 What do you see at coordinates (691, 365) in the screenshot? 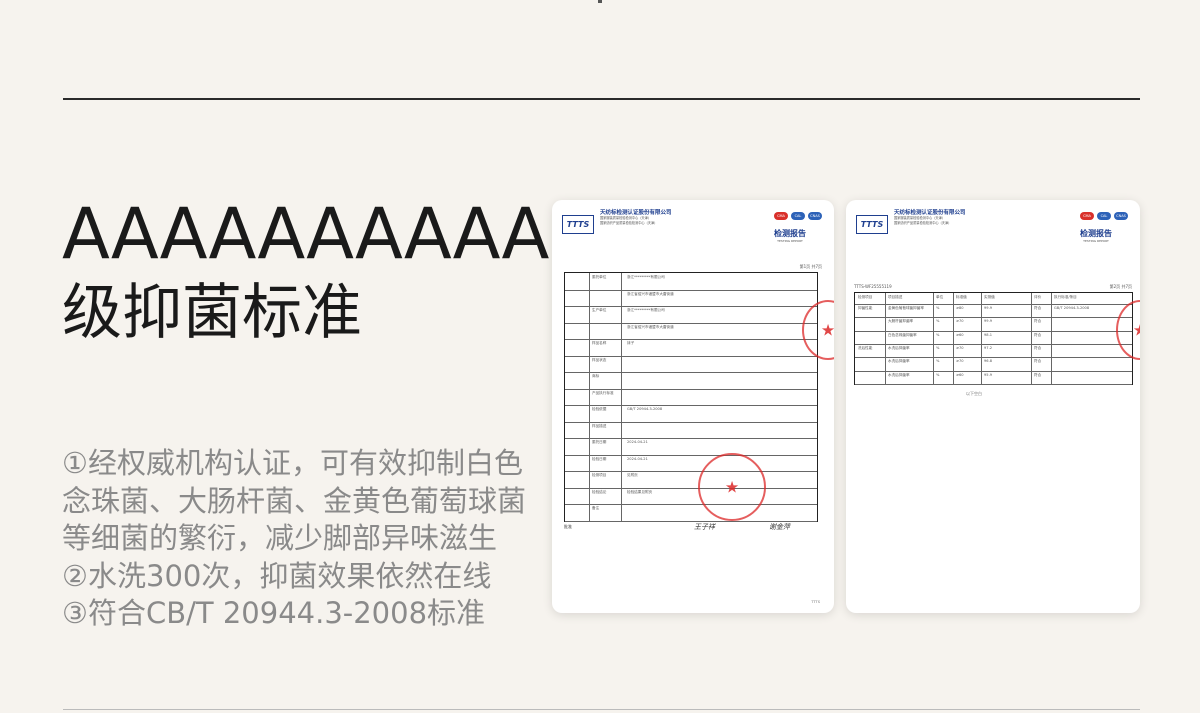
I see `table-row: 样品状态` at bounding box center [691, 365].